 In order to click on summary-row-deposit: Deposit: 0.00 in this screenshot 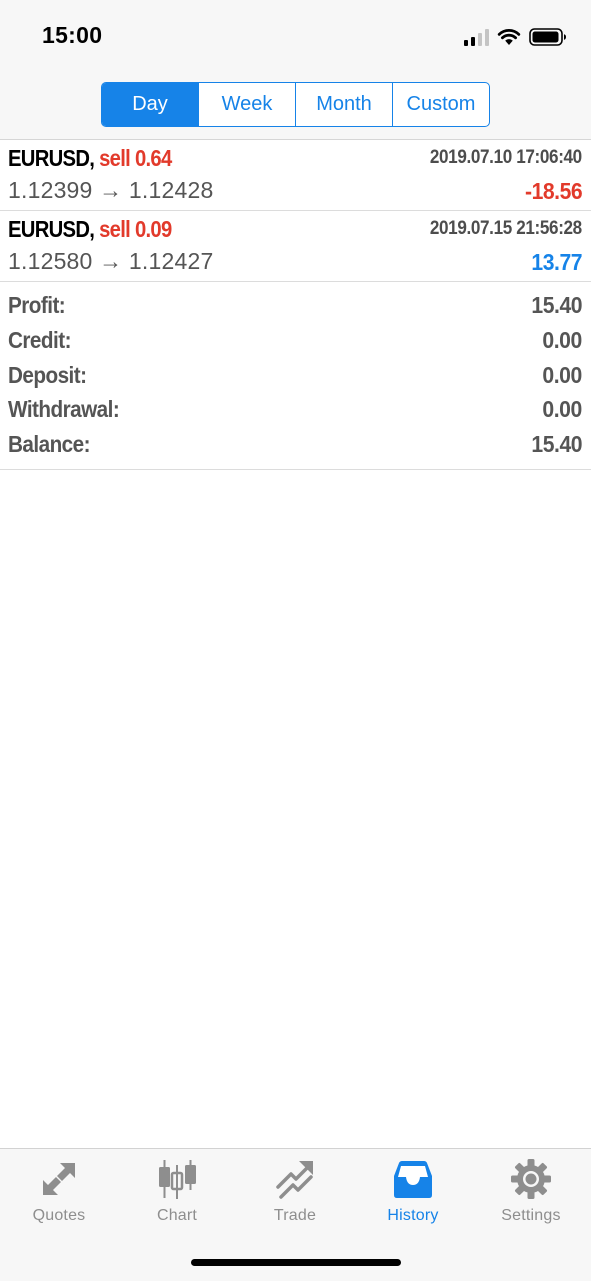, I will do `click(295, 375)`.